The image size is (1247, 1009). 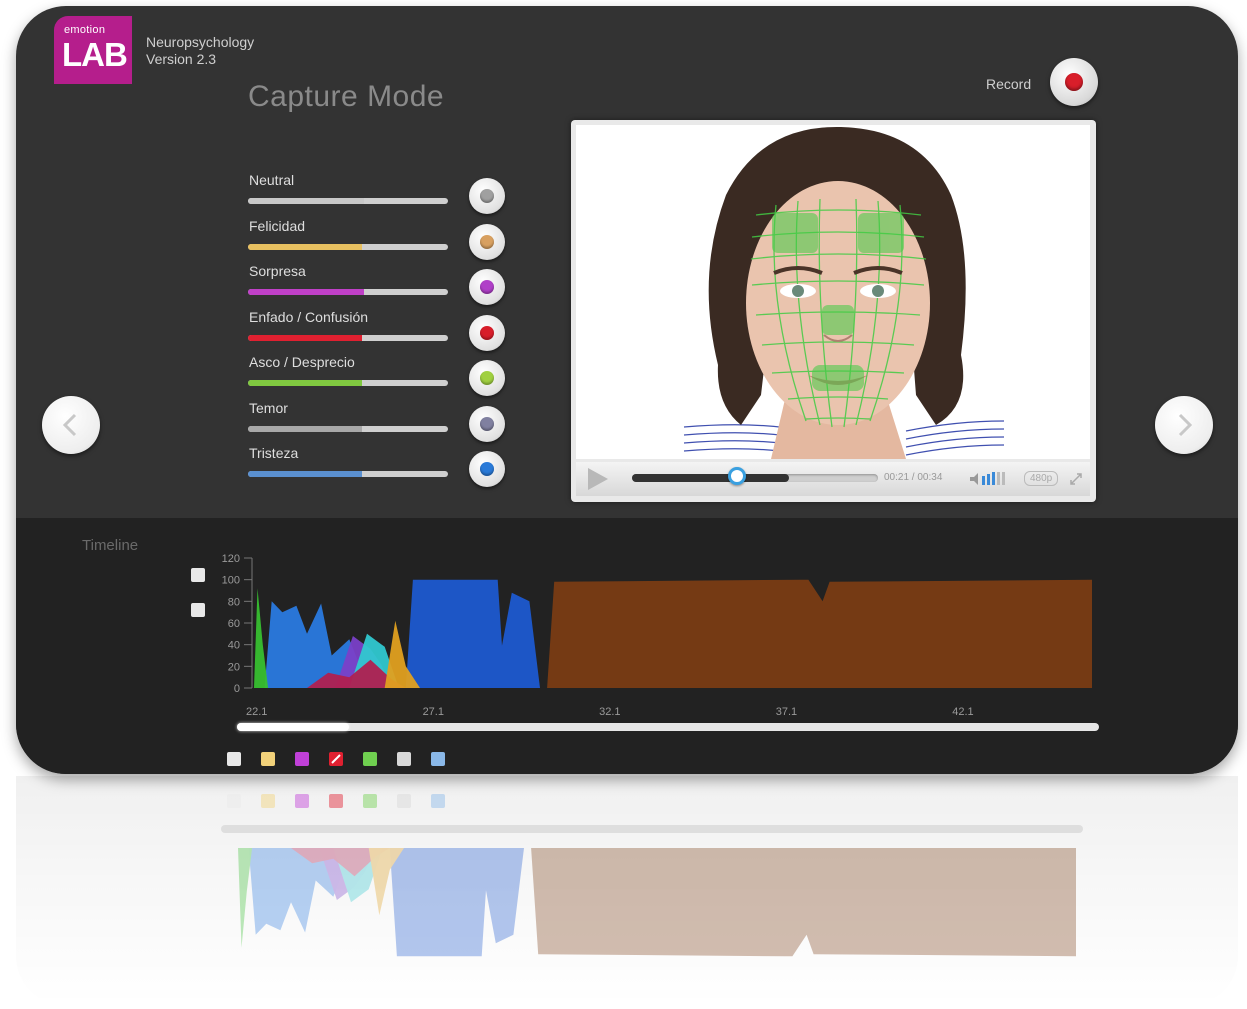 I want to click on page-title: Capture Mode, so click(x=346, y=96).